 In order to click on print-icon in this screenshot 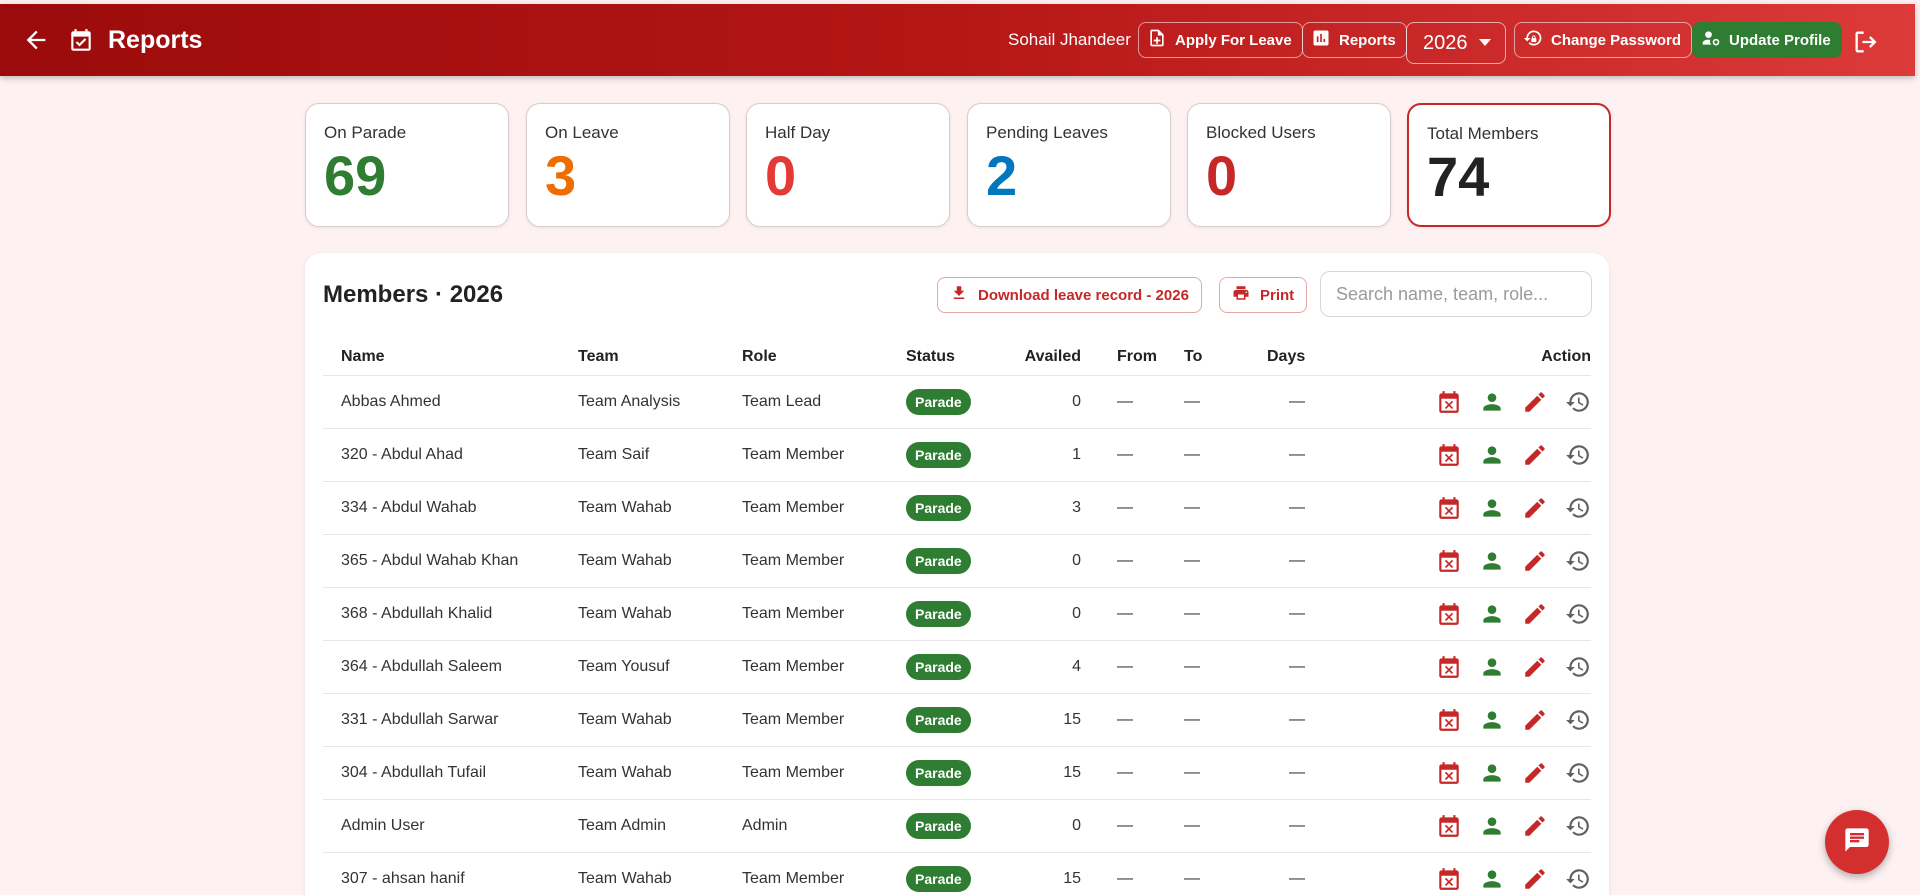, I will do `click(1241, 295)`.